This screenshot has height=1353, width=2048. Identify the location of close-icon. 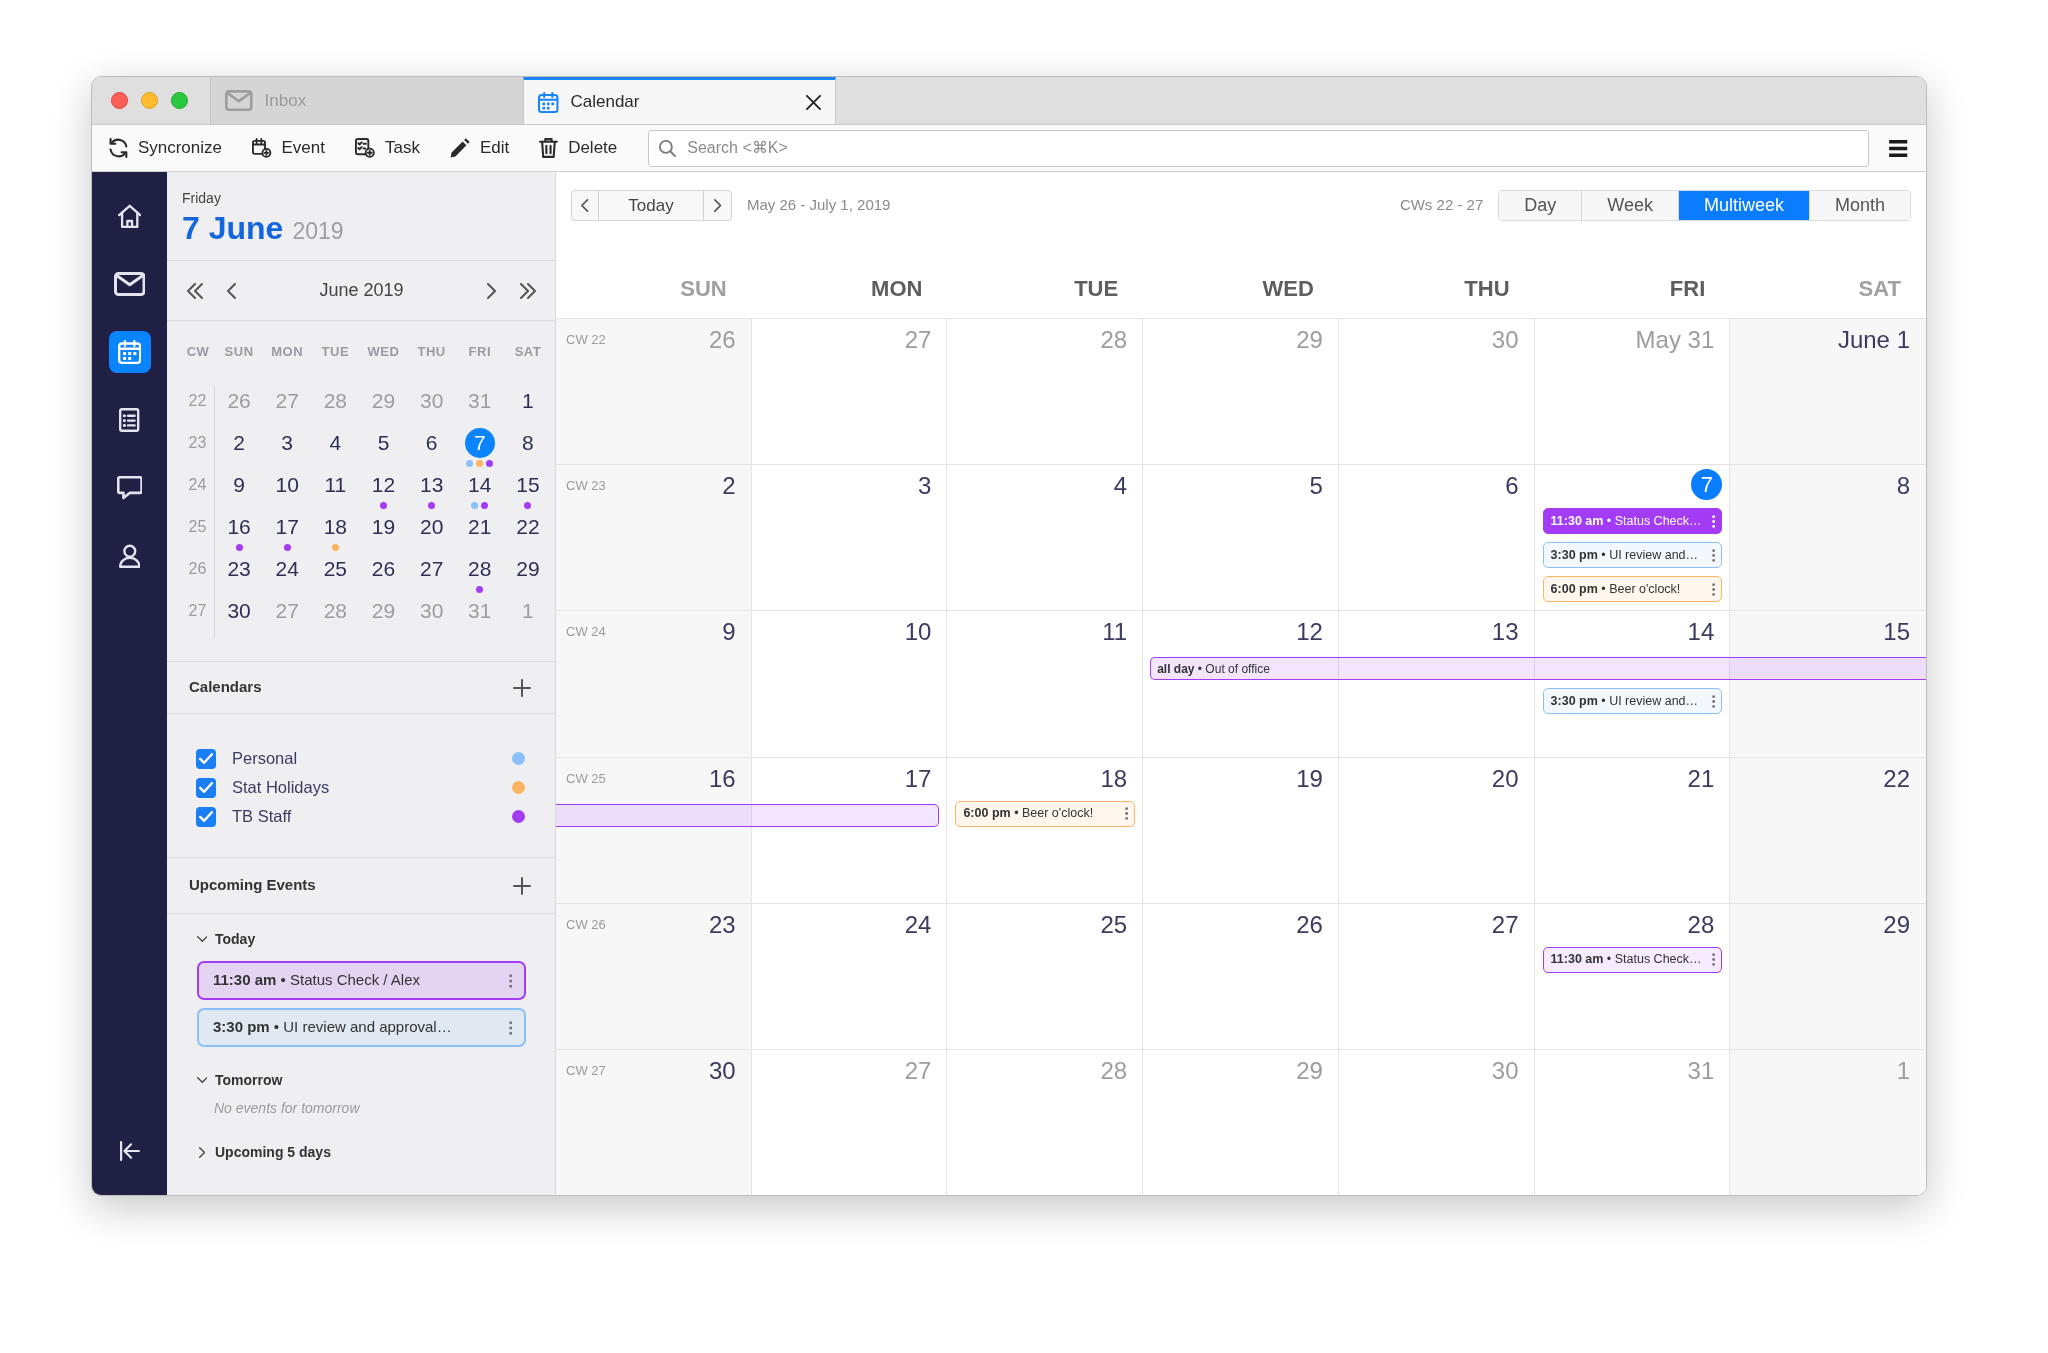
(813, 102).